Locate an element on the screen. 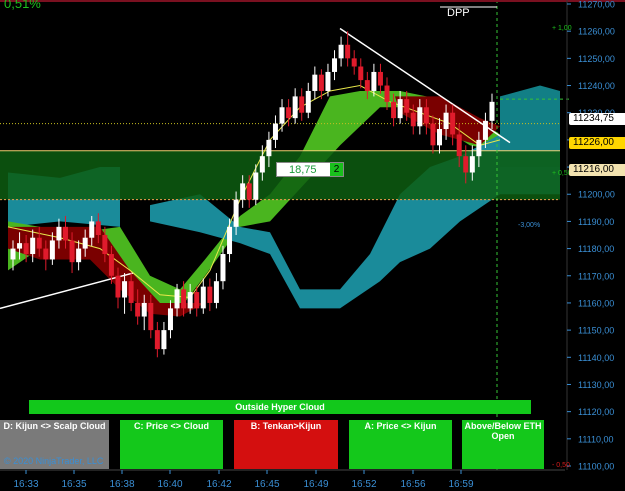 The width and height of the screenshot is (625, 491). panel-a-price-kijun: A: Price <> Kijun is located at coordinates (400, 444).